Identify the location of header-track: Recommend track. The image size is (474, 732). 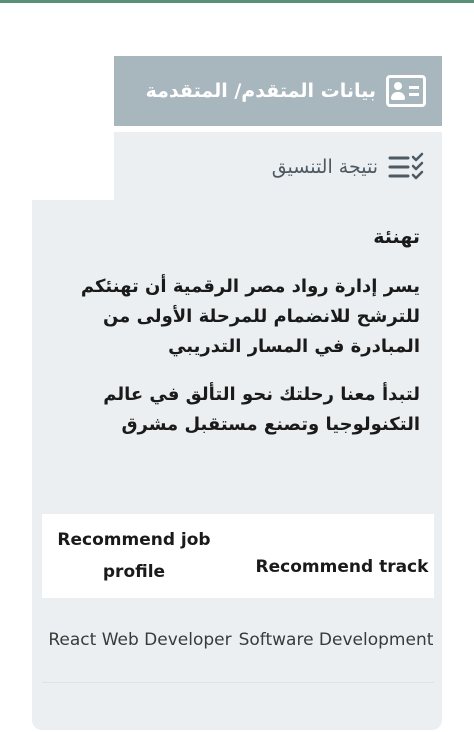
(342, 567).